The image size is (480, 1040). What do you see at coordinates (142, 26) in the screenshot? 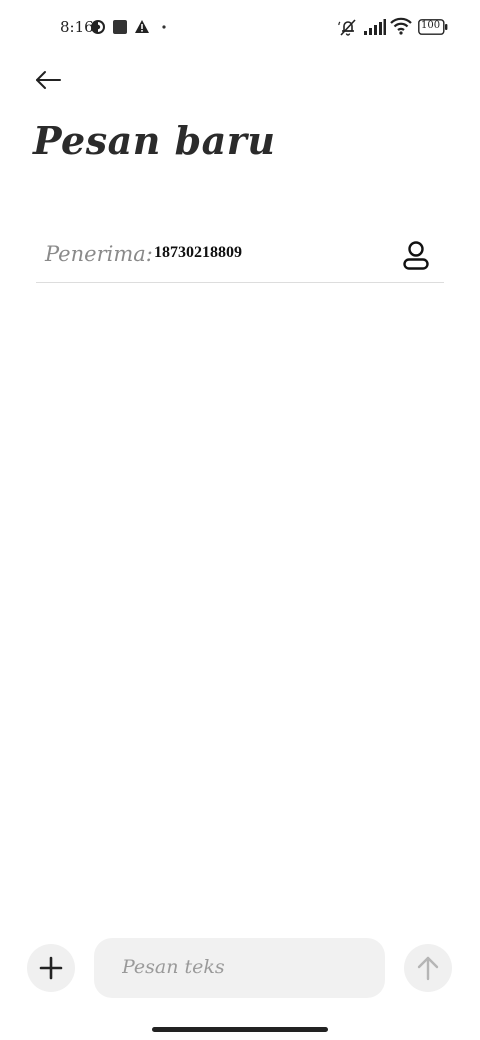
I see `warning-icon` at bounding box center [142, 26].